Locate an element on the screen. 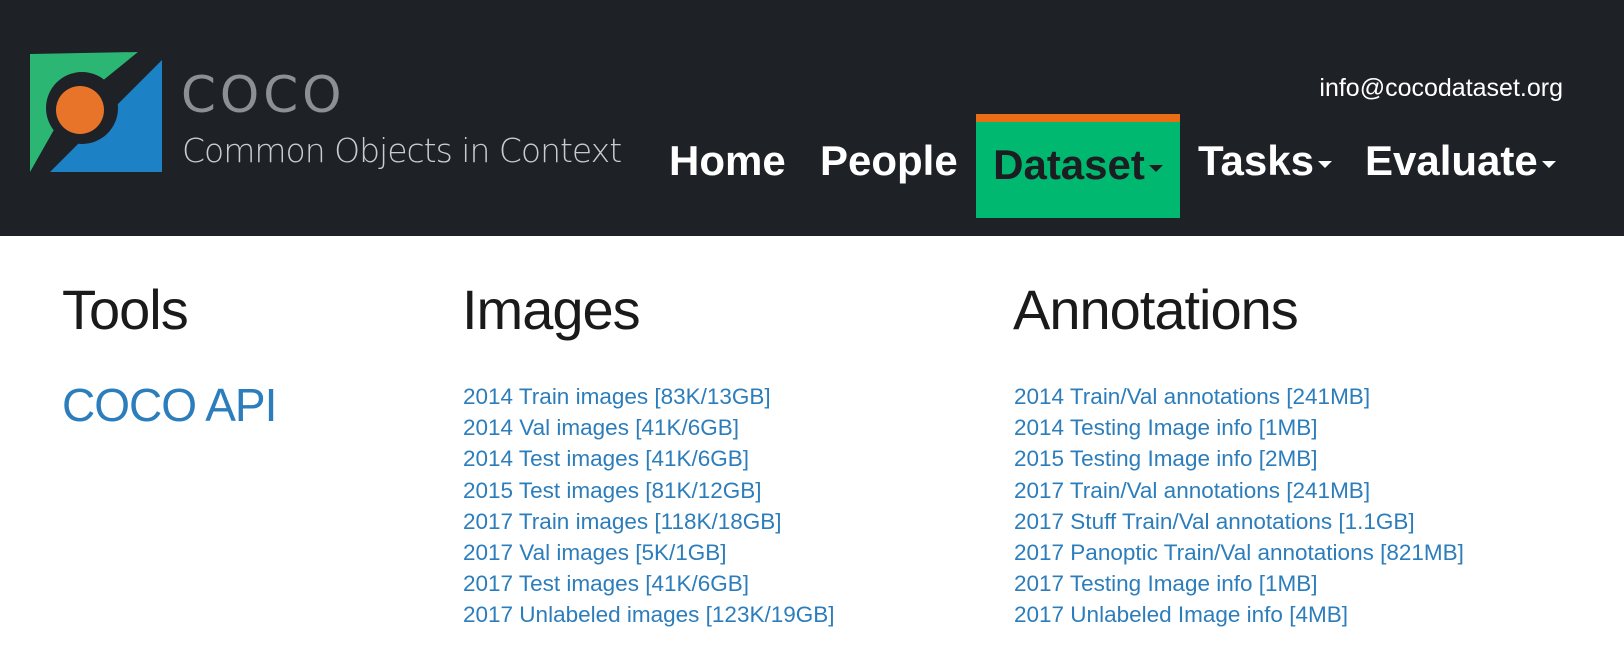 The width and height of the screenshot is (1624, 648). list-item: 2015 Testing Image info [2MB] is located at coordinates (1239, 458).